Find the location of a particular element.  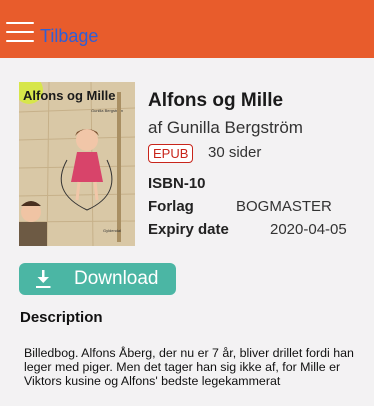

cover-title-text: Alfons og Mille is located at coordinates (69, 95).